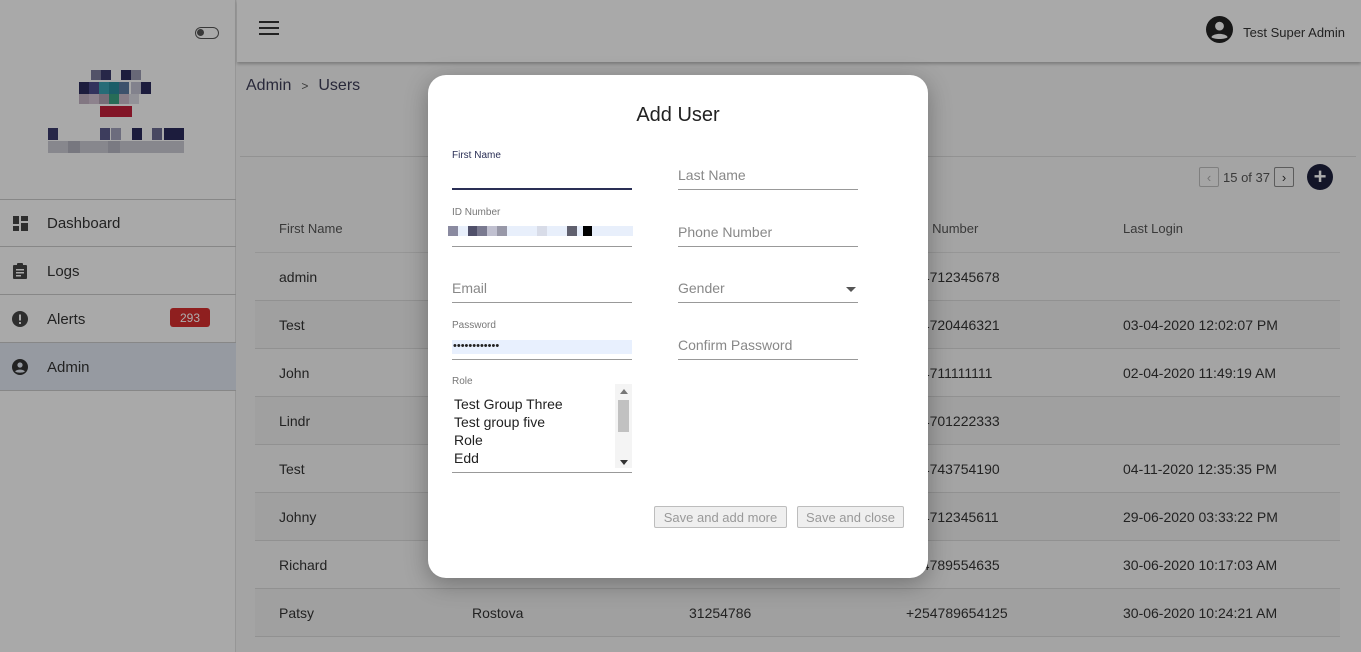 This screenshot has height=652, width=1361. What do you see at coordinates (542, 405) in the screenshot?
I see `role-option: Test Group Three` at bounding box center [542, 405].